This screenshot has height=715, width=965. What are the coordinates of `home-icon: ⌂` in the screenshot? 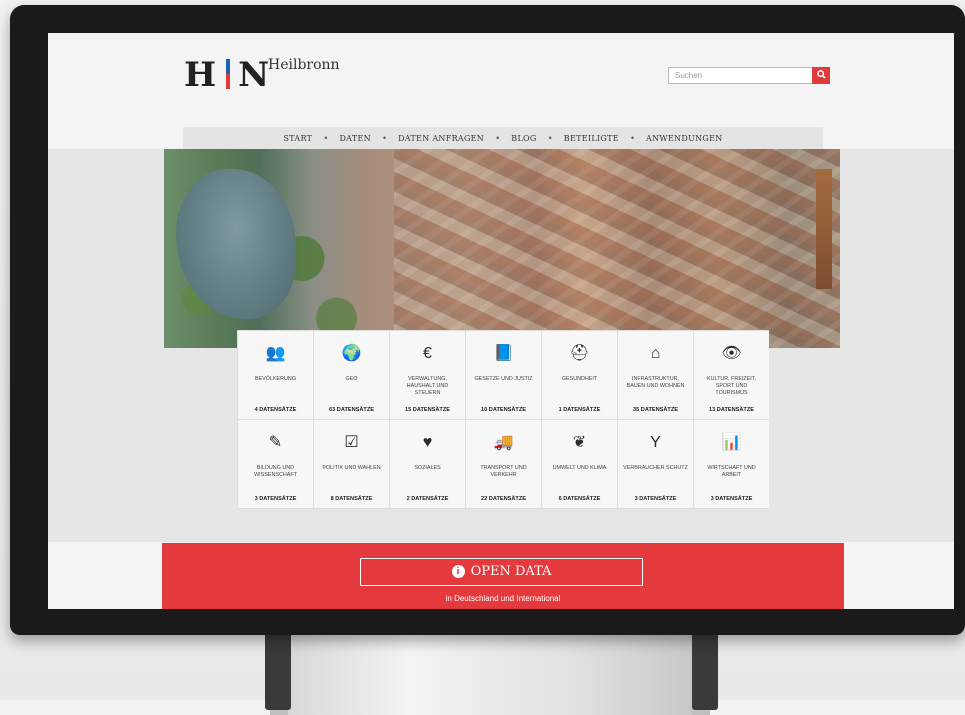 It's located at (655, 353).